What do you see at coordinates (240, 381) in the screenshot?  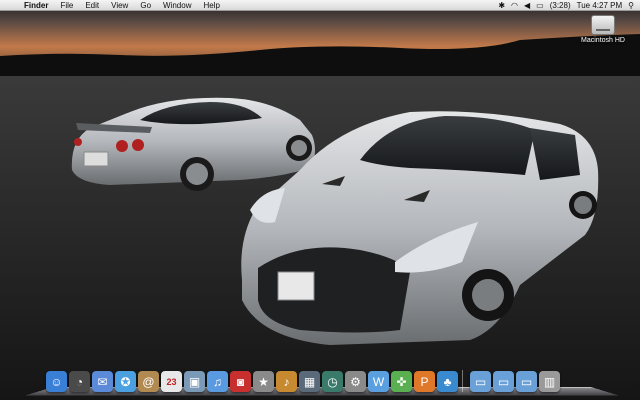 I see `photo-booth-icon: ◙` at bounding box center [240, 381].